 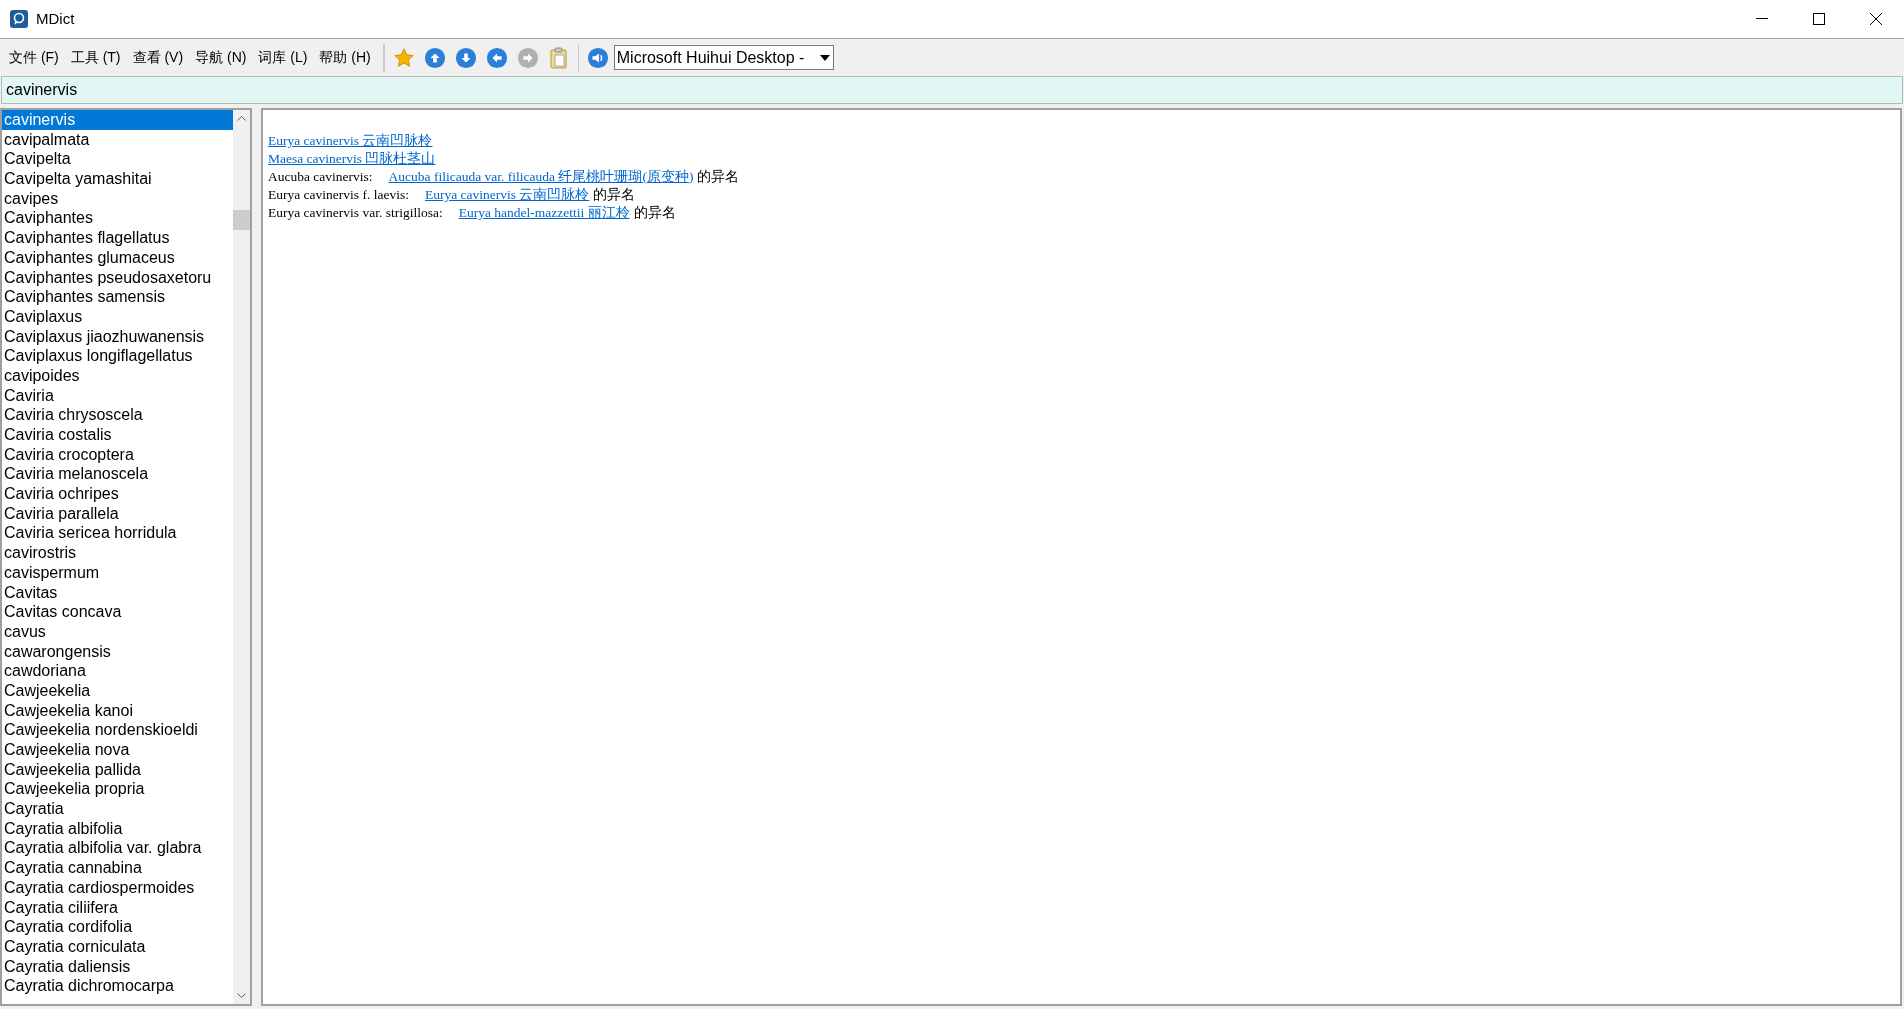 I want to click on word-list-item: Cavipelta yamashitai, so click(x=117, y=179).